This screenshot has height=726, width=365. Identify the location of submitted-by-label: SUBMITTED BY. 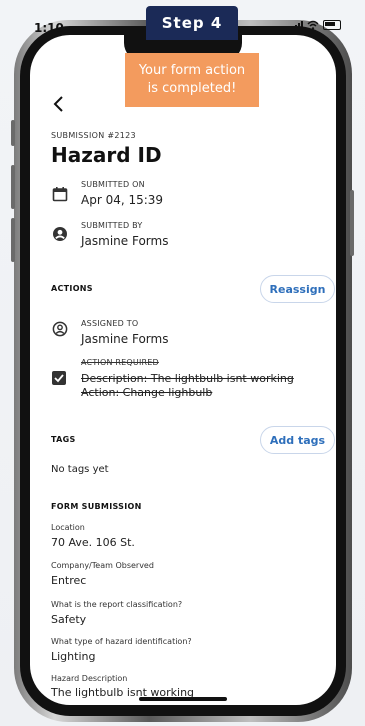
(112, 225).